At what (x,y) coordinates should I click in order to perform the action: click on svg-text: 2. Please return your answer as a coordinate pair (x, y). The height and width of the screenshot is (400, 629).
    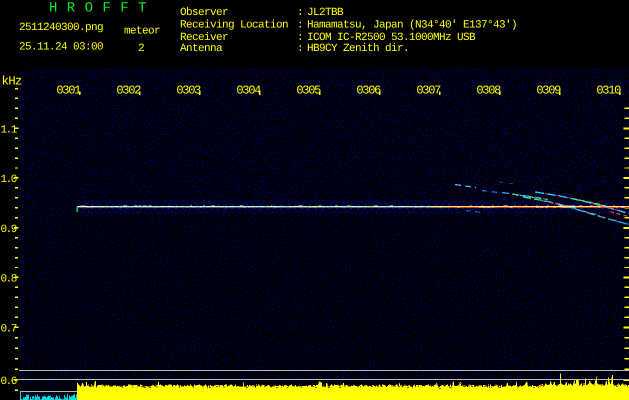
    Looking at the image, I should click on (141, 49).